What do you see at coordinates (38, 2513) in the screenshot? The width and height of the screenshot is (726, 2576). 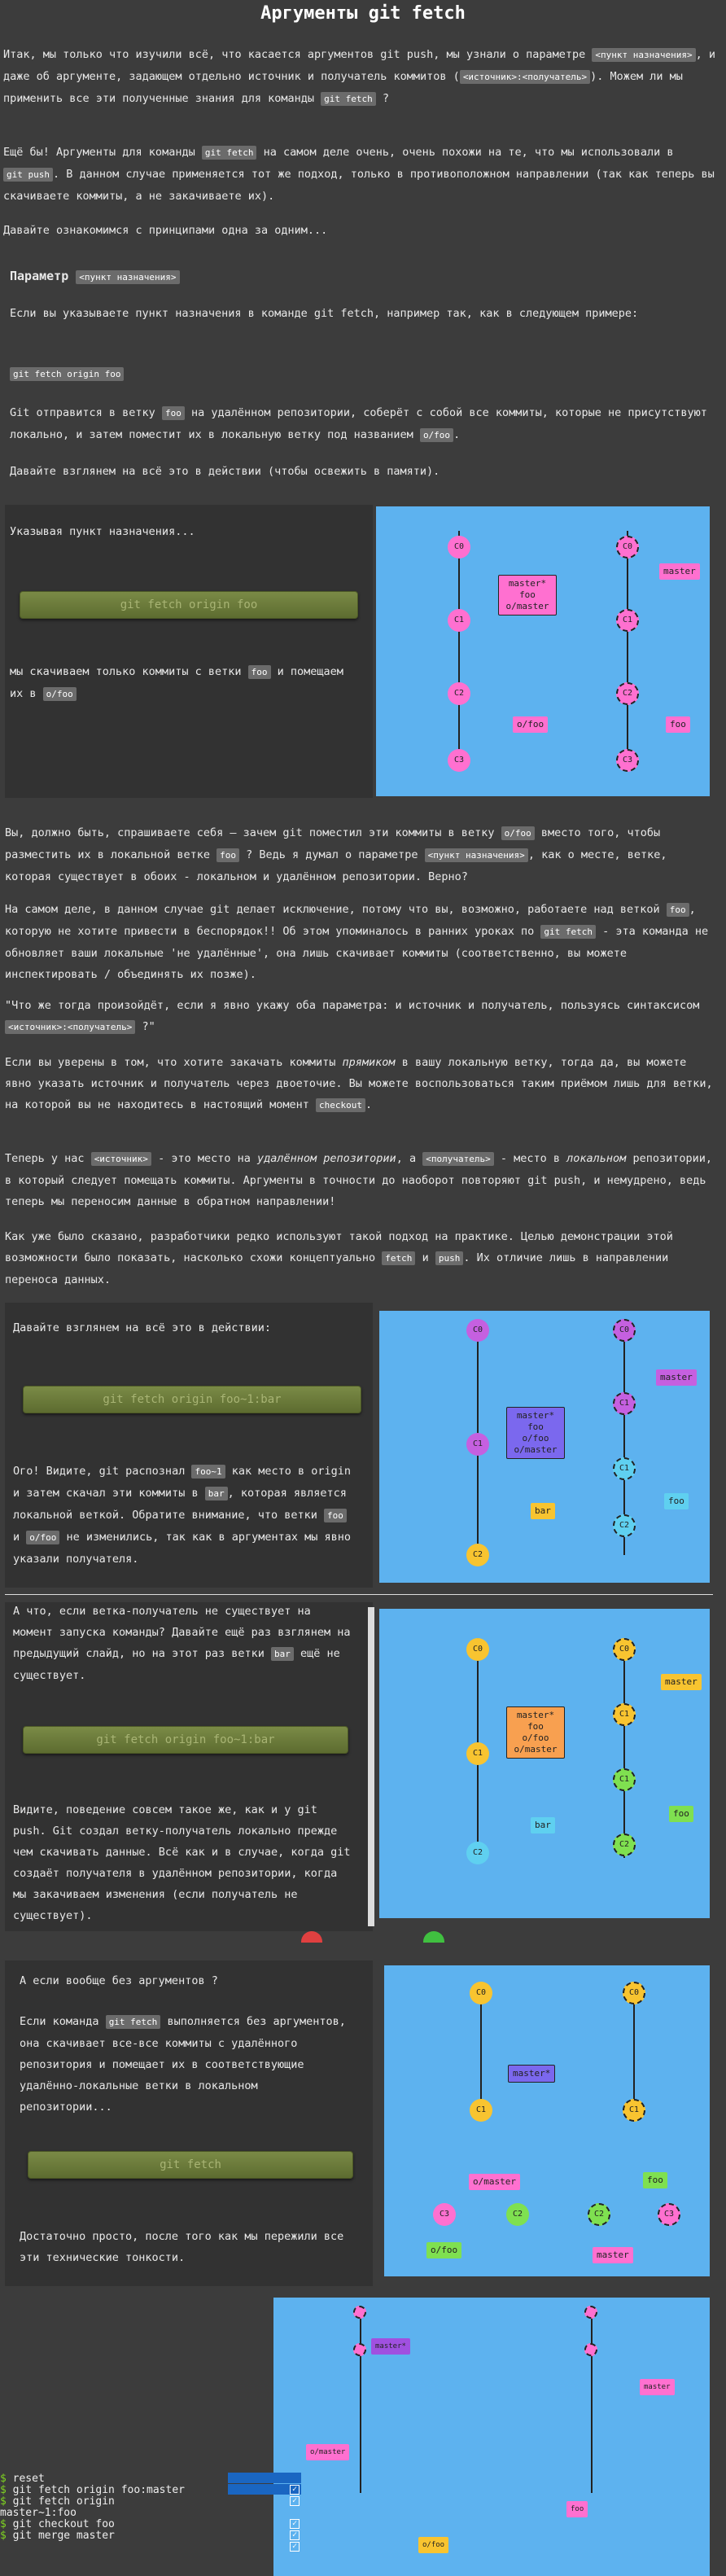 I see `terminal-line: master~1:foo` at bounding box center [38, 2513].